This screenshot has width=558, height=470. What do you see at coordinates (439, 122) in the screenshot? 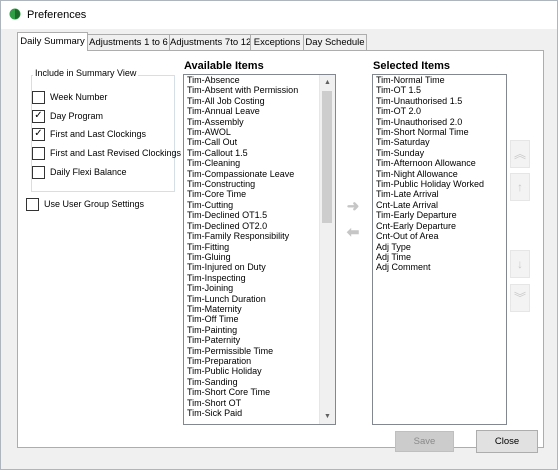
I see `list-item: Tim-Unauthorised 2.0` at bounding box center [439, 122].